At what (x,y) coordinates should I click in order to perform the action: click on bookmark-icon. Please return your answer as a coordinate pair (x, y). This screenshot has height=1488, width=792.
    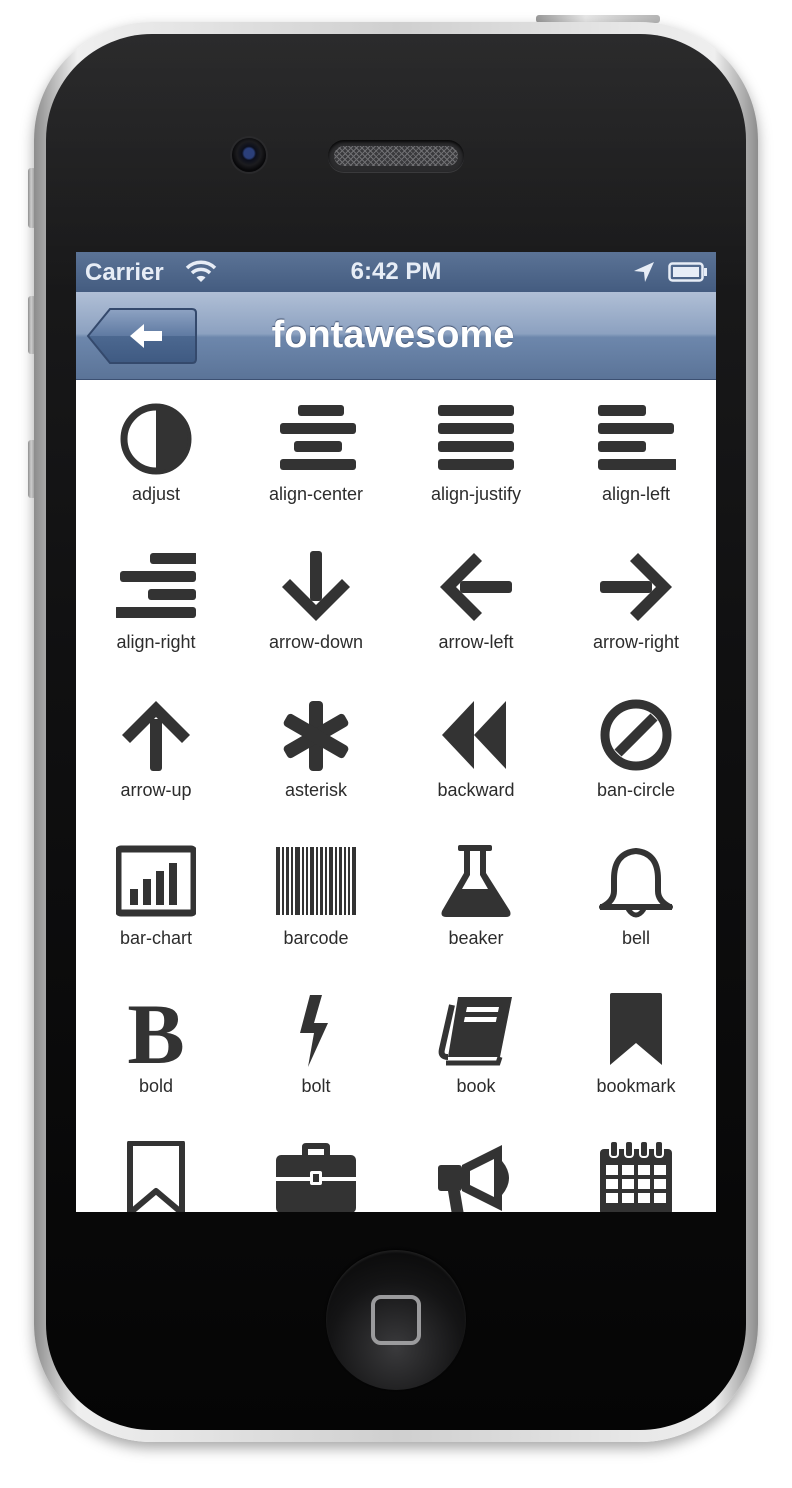
    Looking at the image, I should click on (636, 1029).